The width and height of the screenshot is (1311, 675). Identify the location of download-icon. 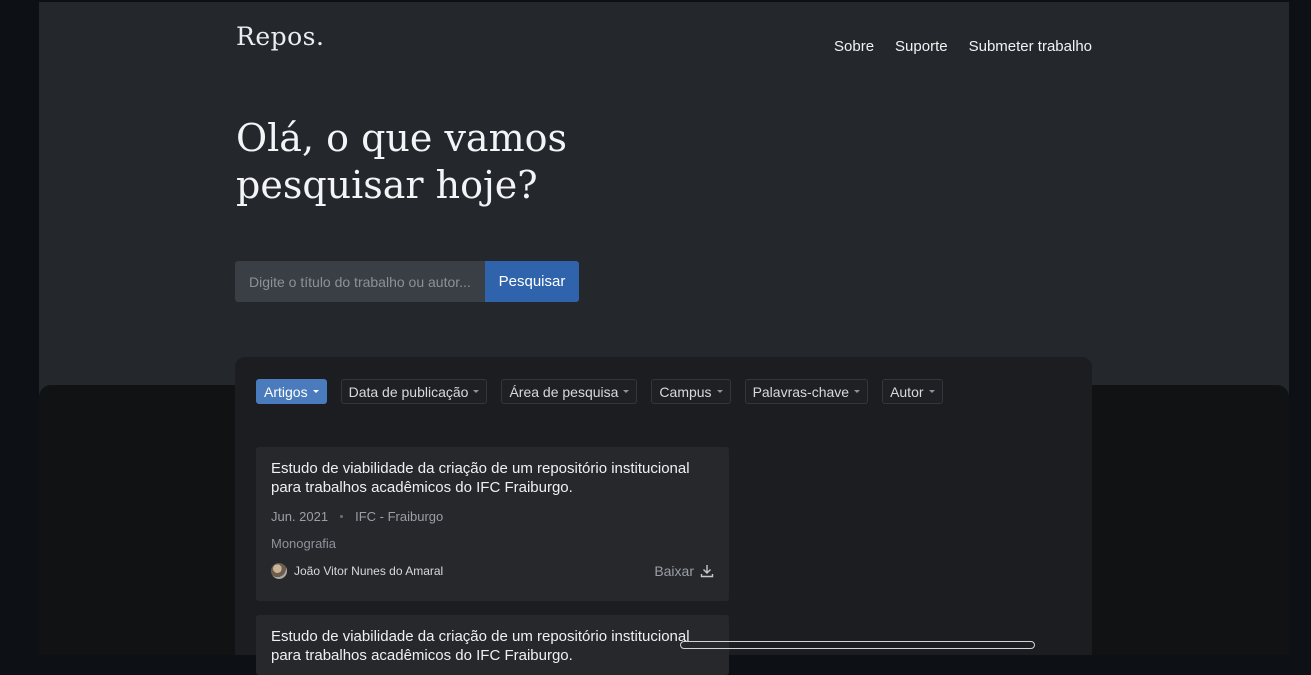
(707, 571).